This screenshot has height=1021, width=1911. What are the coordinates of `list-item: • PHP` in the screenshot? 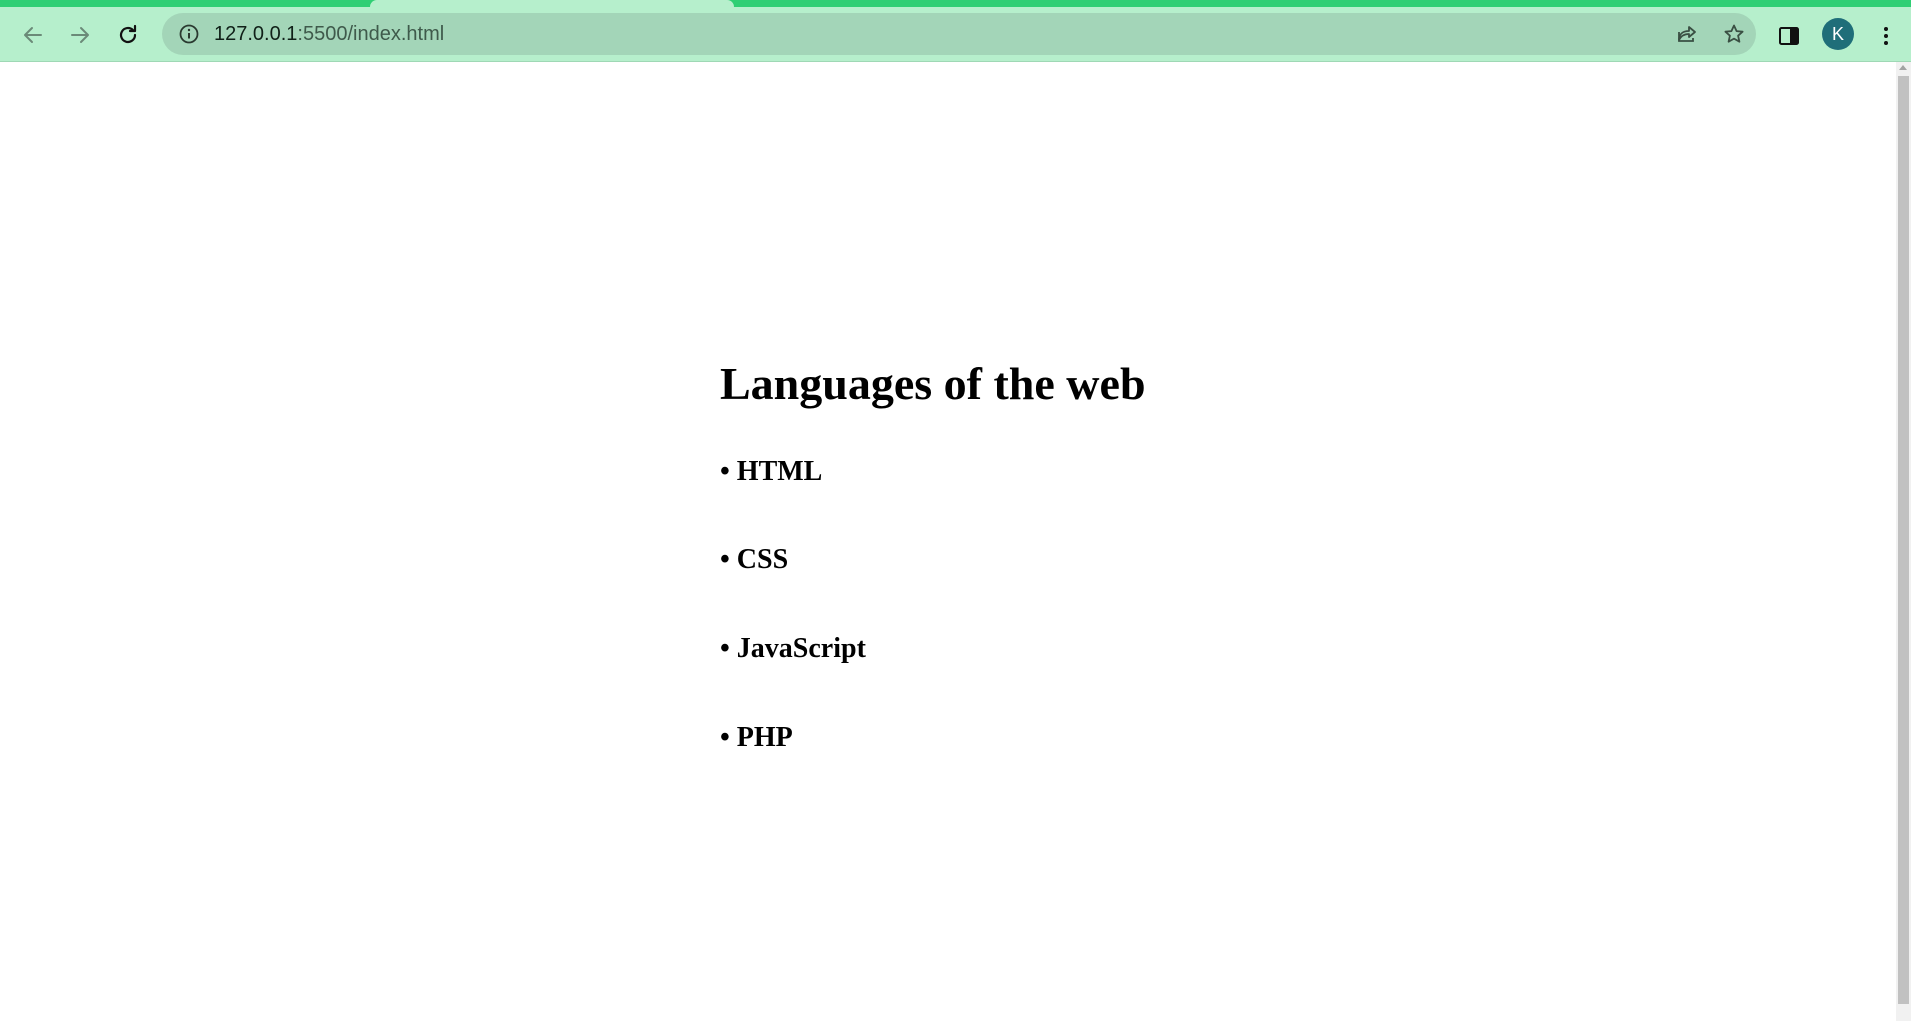 It's located at (756, 737).